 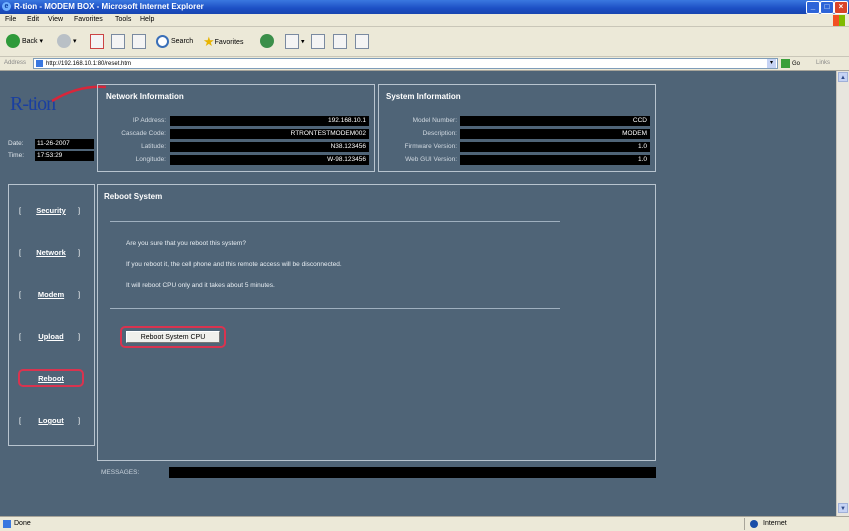 I want to click on sidebar-item-label: Security, so click(x=51, y=210).